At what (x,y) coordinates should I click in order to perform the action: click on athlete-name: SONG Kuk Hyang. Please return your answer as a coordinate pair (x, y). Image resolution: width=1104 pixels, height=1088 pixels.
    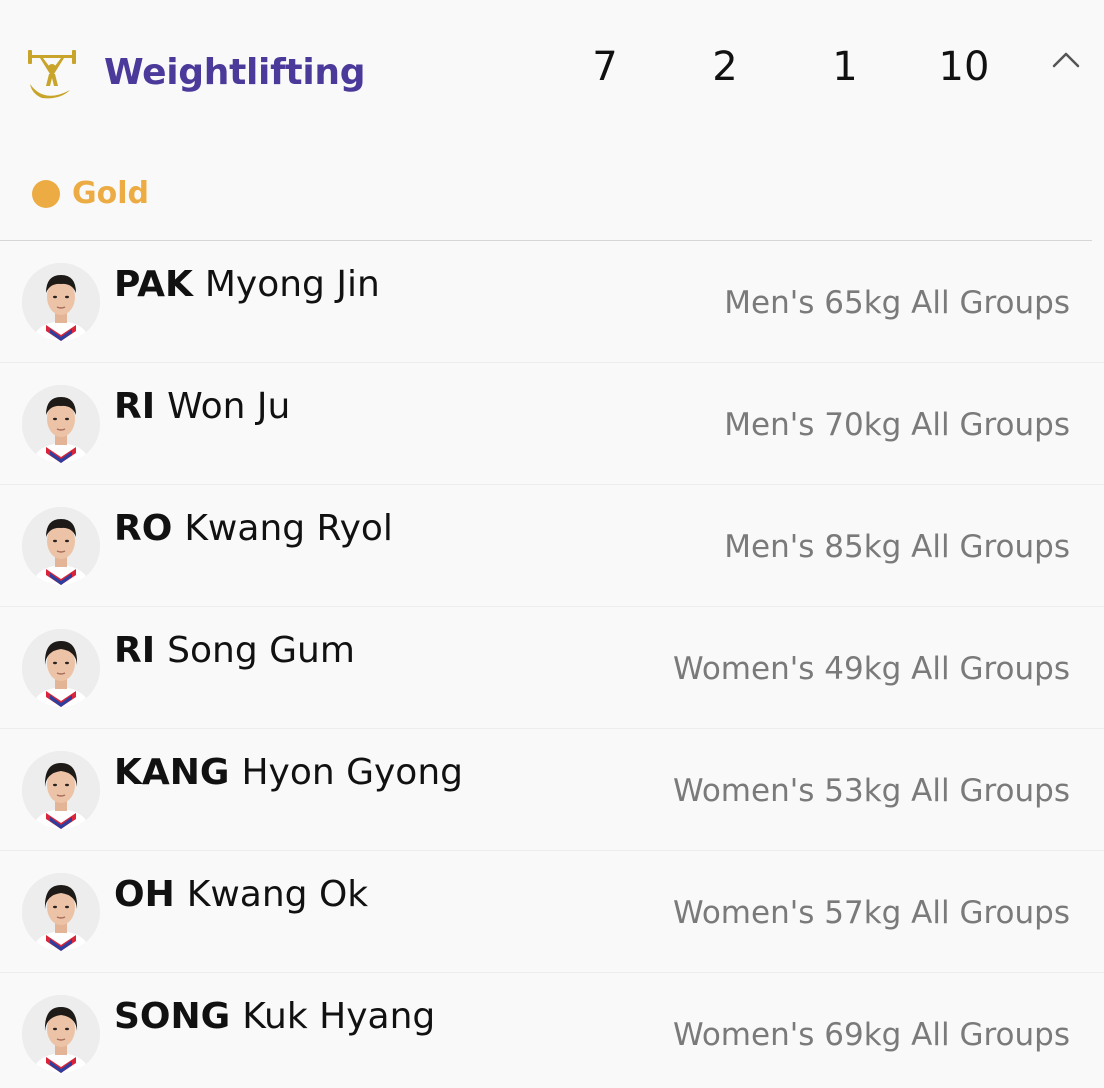
    Looking at the image, I should click on (274, 1017).